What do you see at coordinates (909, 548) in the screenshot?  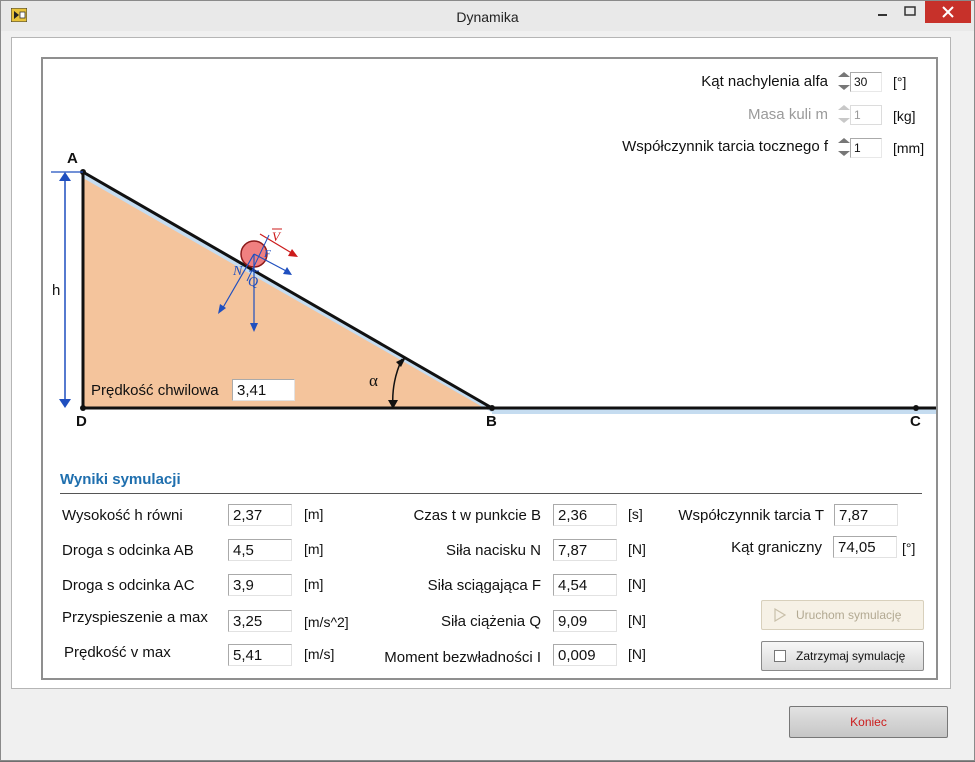 I see `result-limit-angle-unit: [°]` at bounding box center [909, 548].